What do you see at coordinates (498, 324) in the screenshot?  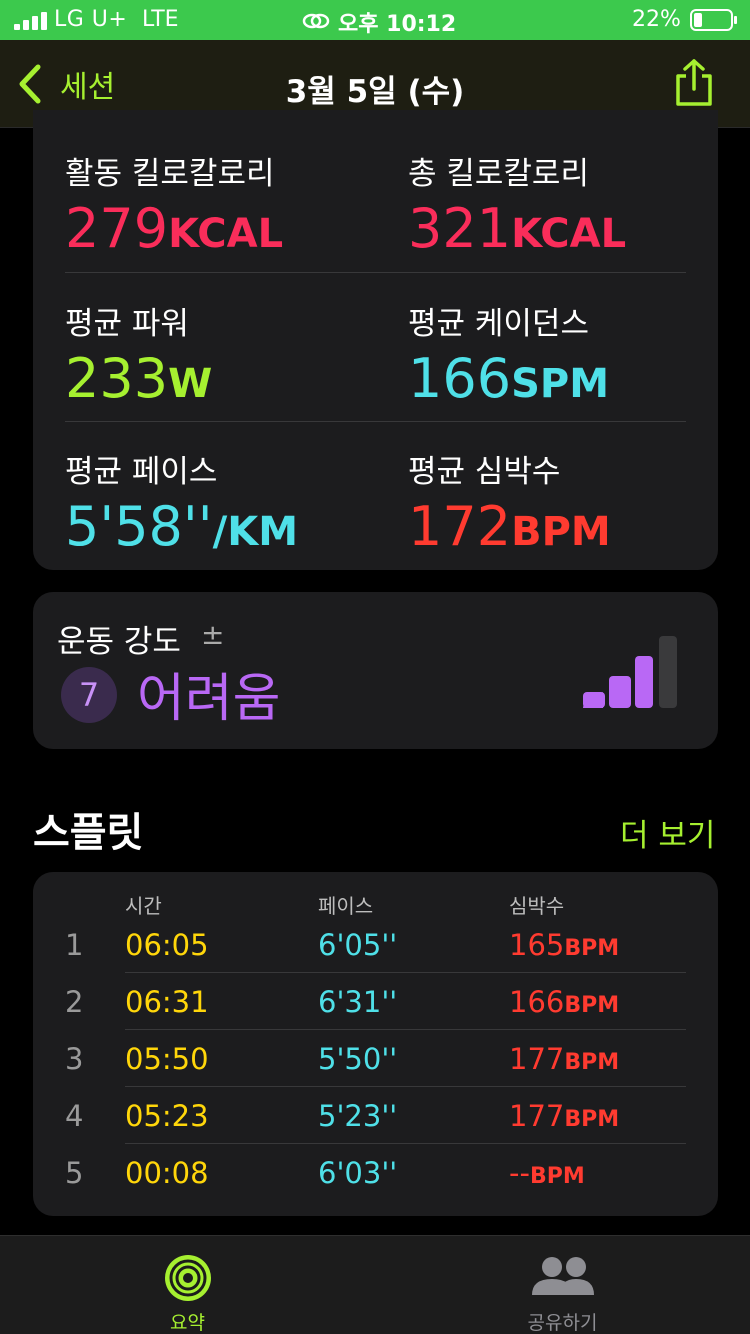 I see `metric-label: 평균 케이던스` at bounding box center [498, 324].